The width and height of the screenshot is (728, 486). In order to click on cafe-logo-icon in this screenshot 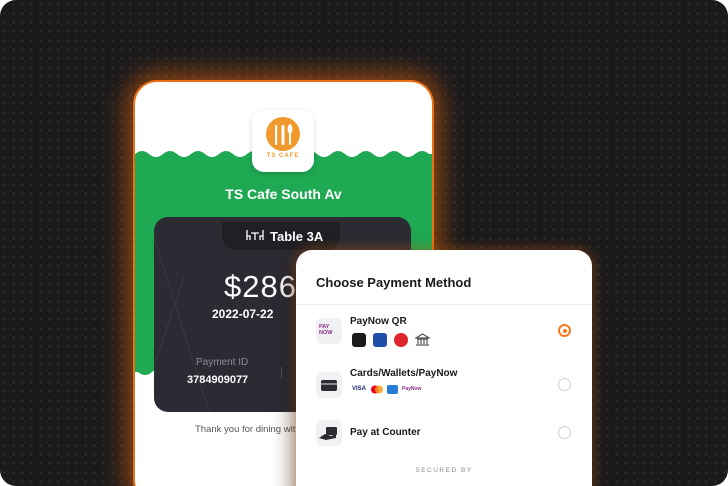, I will do `click(283, 134)`.